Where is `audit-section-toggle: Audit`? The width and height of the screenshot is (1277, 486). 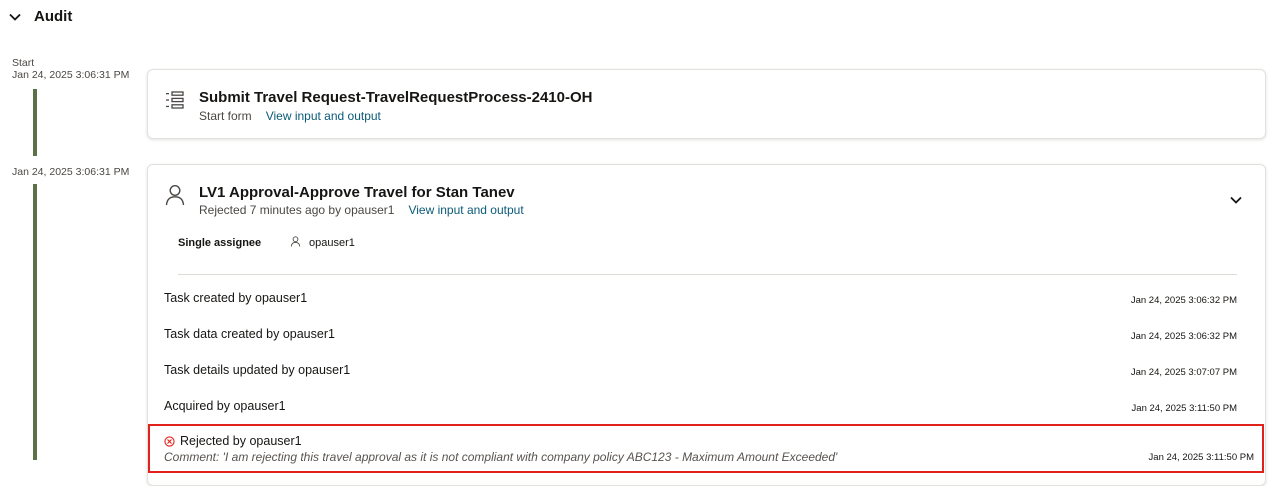
audit-section-toggle: Audit is located at coordinates (40, 16).